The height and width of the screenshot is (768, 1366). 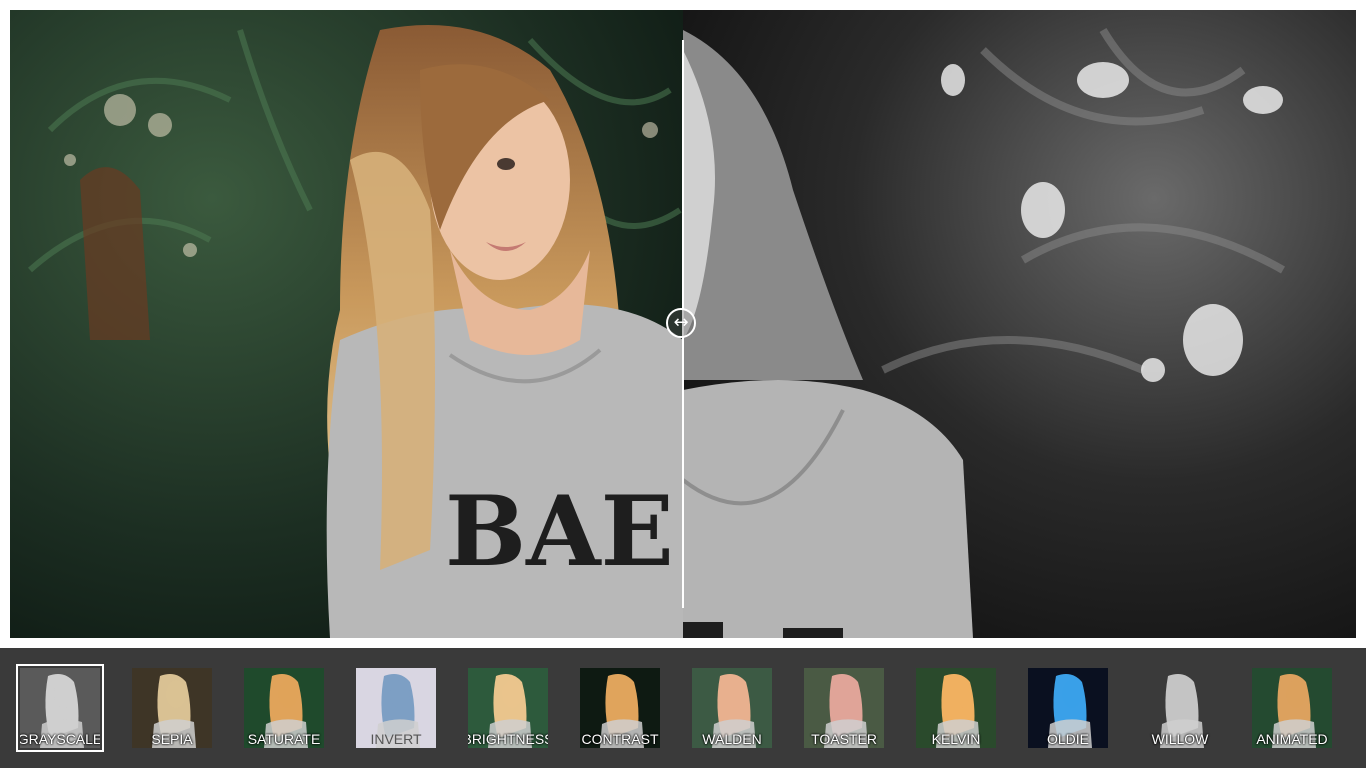 I want to click on filter-label: WILLOW, so click(x=1180, y=739).